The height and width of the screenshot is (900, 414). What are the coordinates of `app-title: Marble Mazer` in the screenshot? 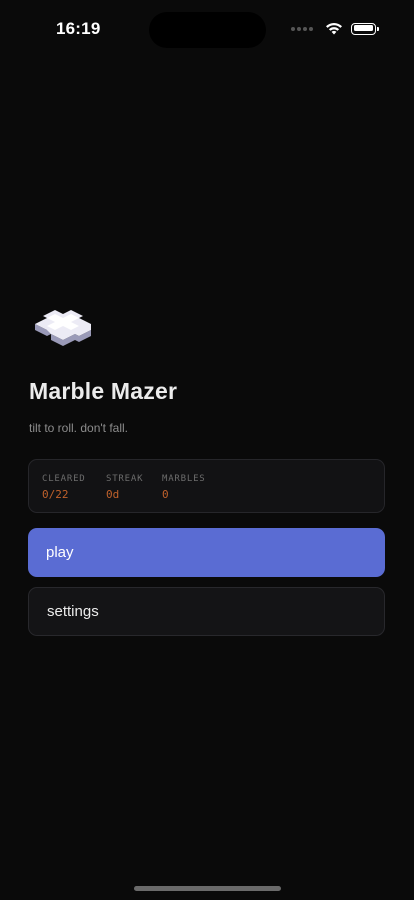 It's located at (103, 391).